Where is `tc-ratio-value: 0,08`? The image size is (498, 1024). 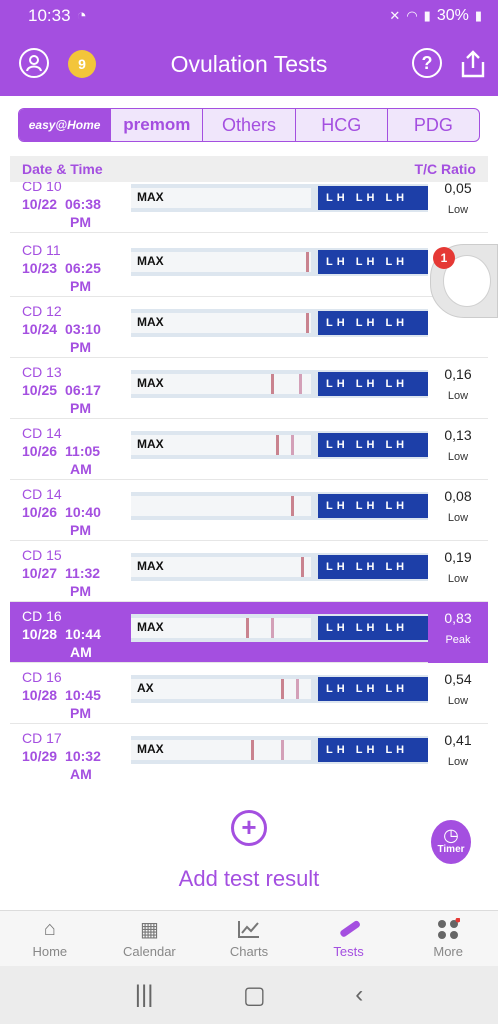 tc-ratio-value: 0,08 is located at coordinates (458, 496).